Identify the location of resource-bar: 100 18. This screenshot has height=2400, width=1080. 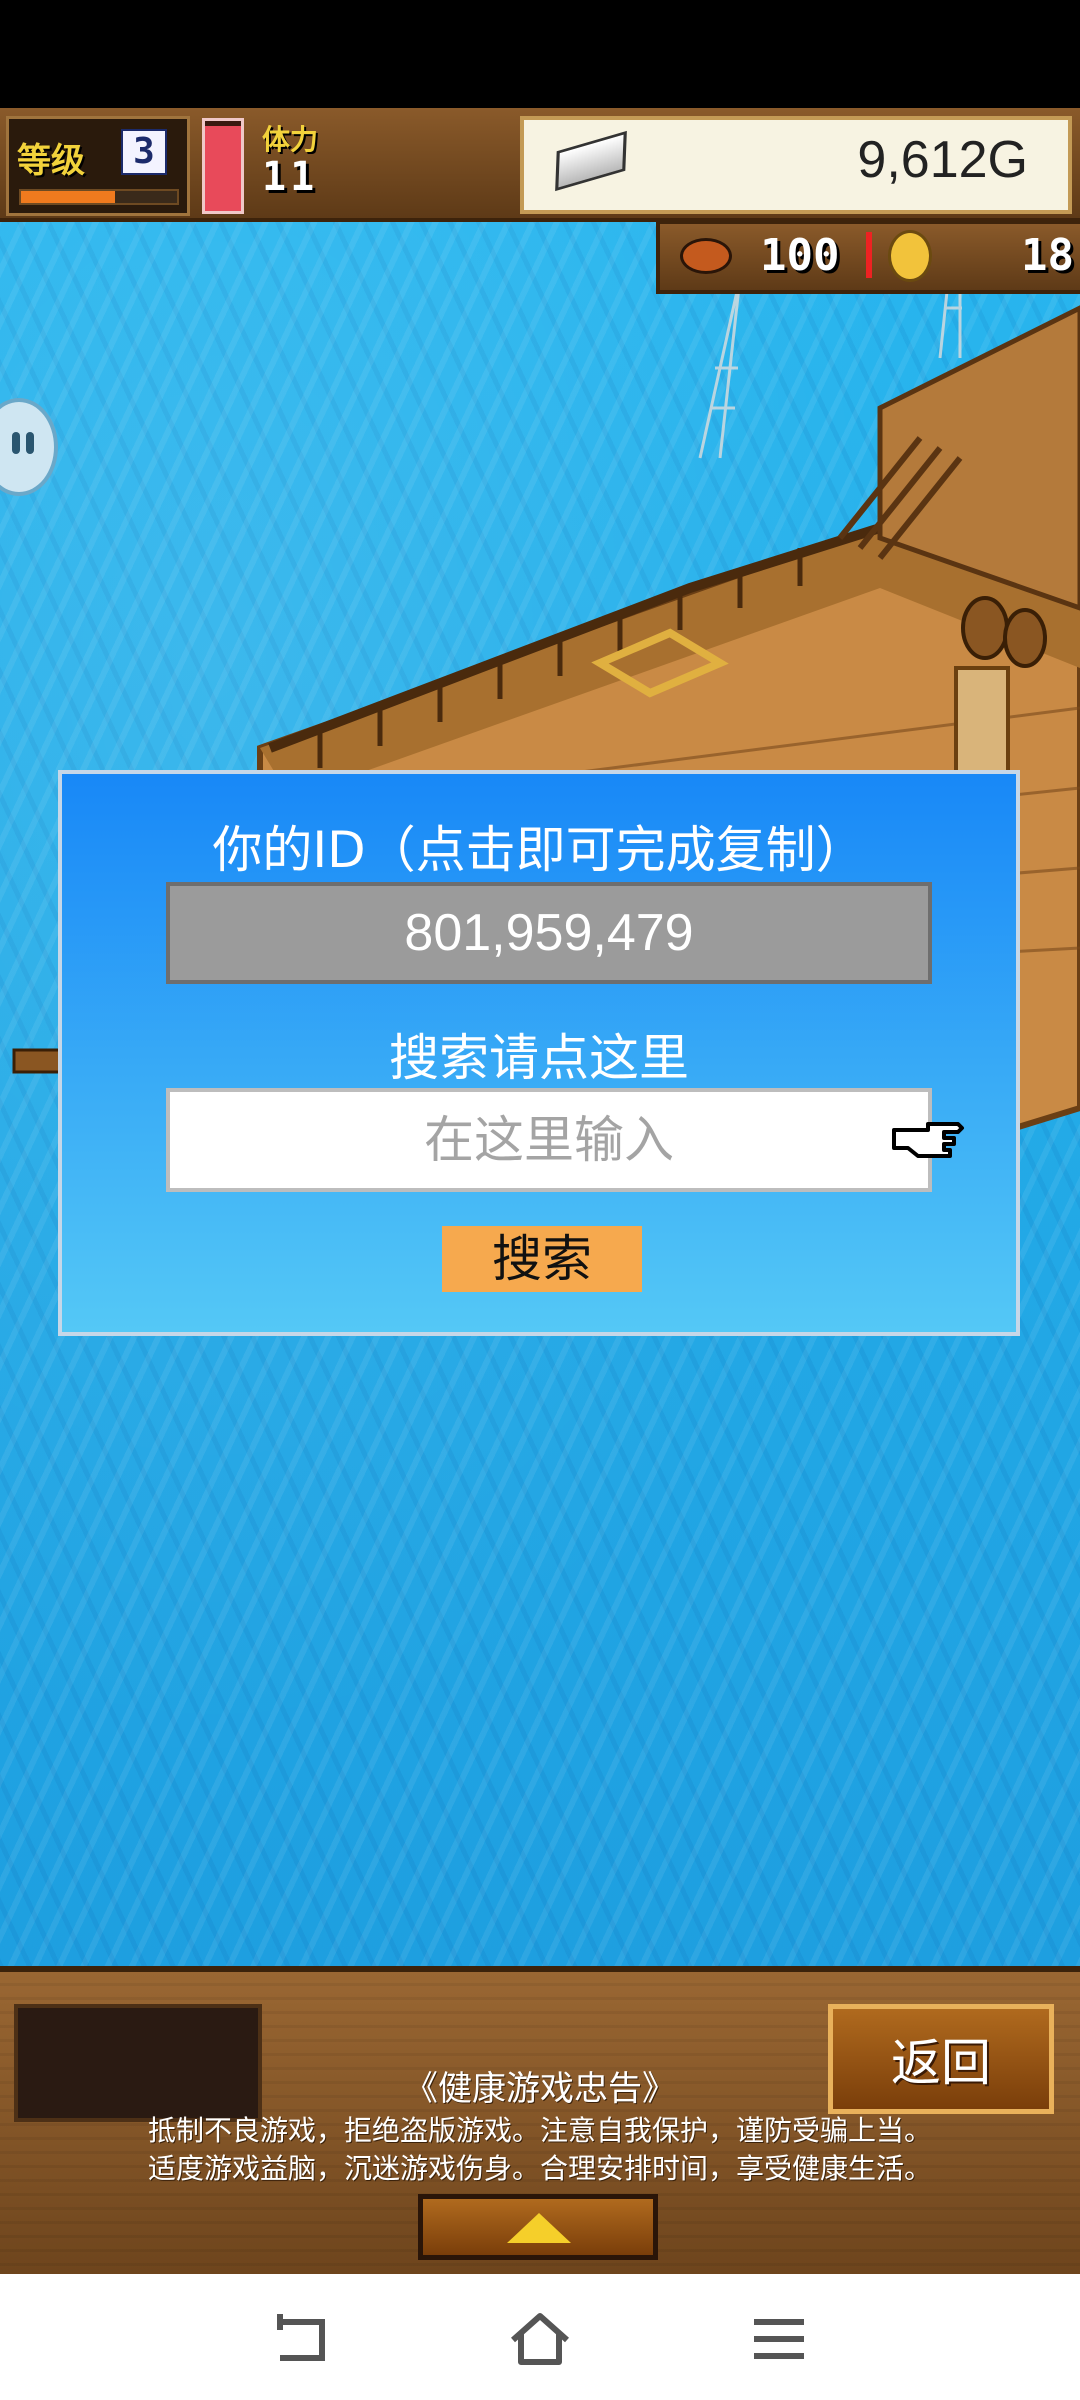
(868, 257).